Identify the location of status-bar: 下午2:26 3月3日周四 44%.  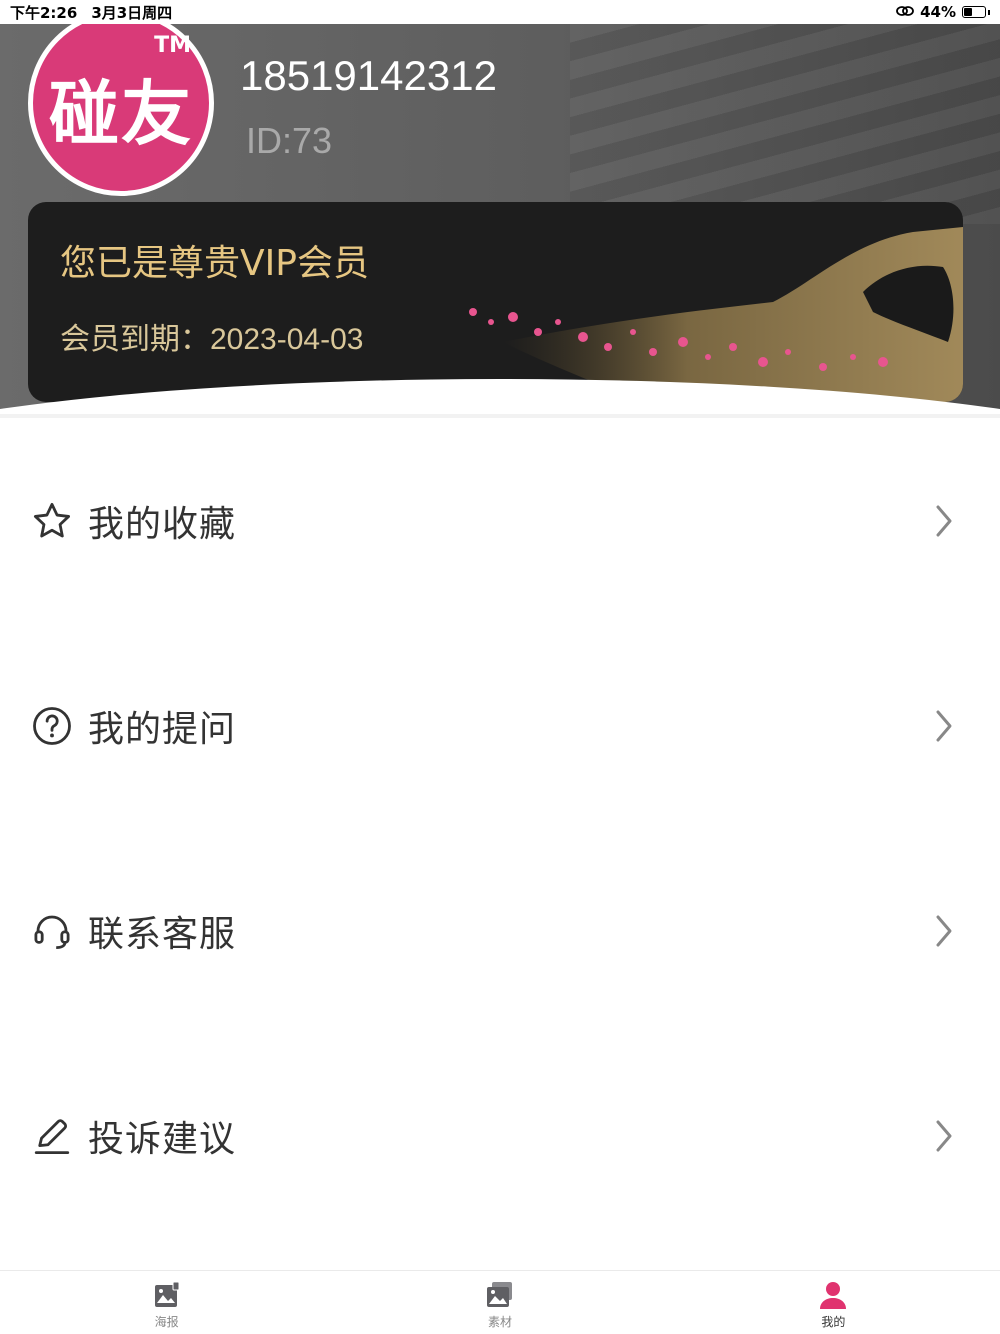
(500, 12).